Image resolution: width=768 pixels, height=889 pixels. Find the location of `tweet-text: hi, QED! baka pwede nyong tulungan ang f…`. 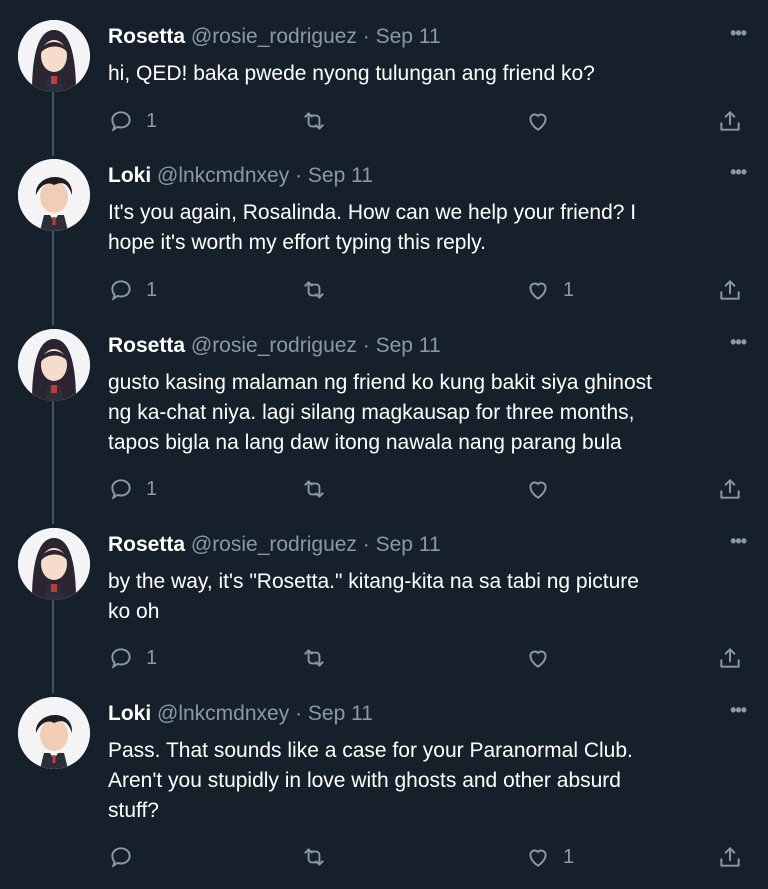

tweet-text: hi, QED! baka pwede nyong tulungan ang f… is located at coordinates (428, 74).